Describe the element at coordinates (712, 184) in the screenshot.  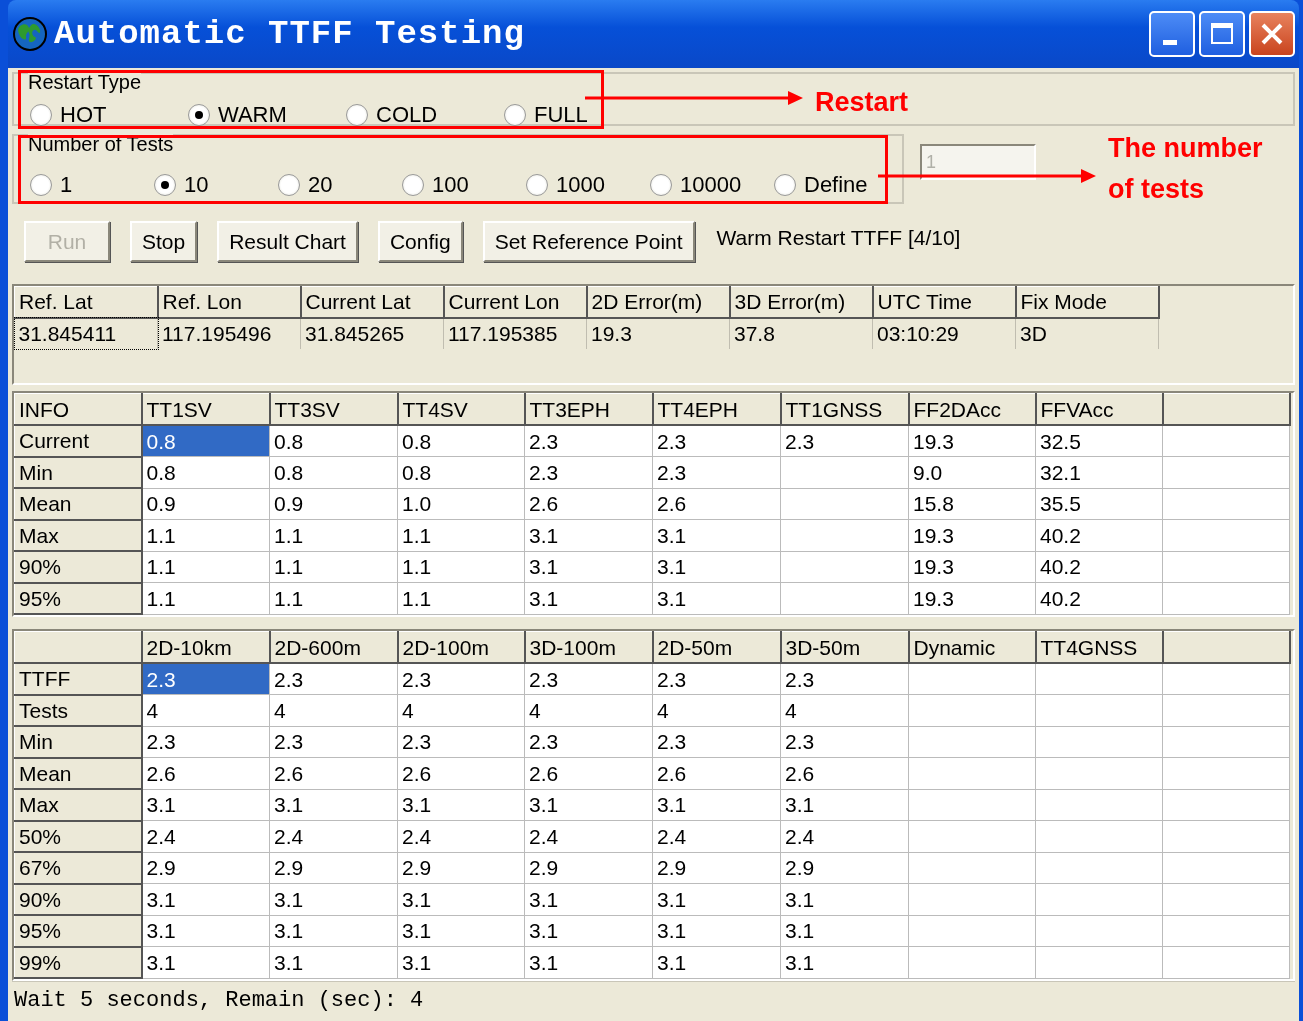
I see `radio-option: 10000` at that location.